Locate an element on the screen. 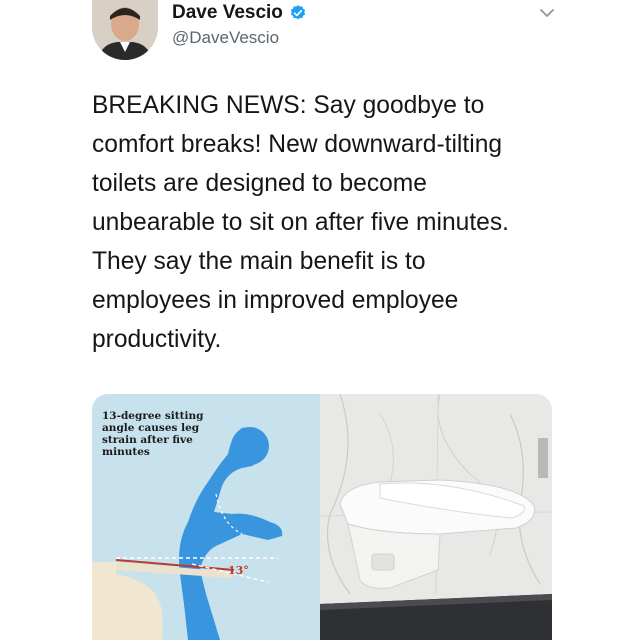 This screenshot has width=640, height=640. toilet-photo-illustration is located at coordinates (436, 517).